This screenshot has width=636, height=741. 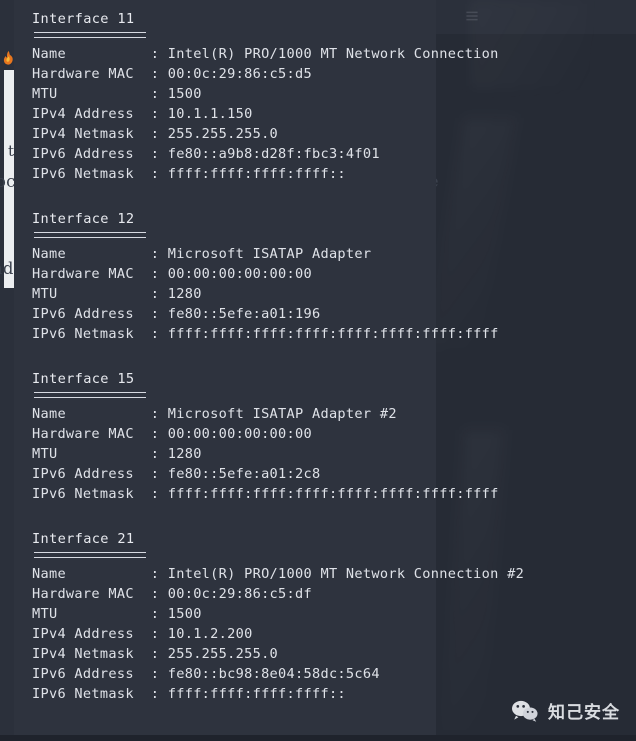 What do you see at coordinates (318, 738) in the screenshot?
I see `bottom-edge-bar` at bounding box center [318, 738].